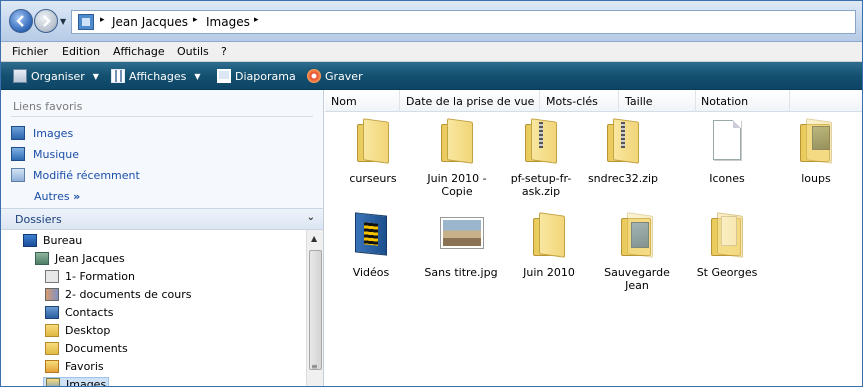 The width and height of the screenshot is (863, 387). Describe the element at coordinates (96, 348) in the screenshot. I see `tree-item-label: Documents` at that location.